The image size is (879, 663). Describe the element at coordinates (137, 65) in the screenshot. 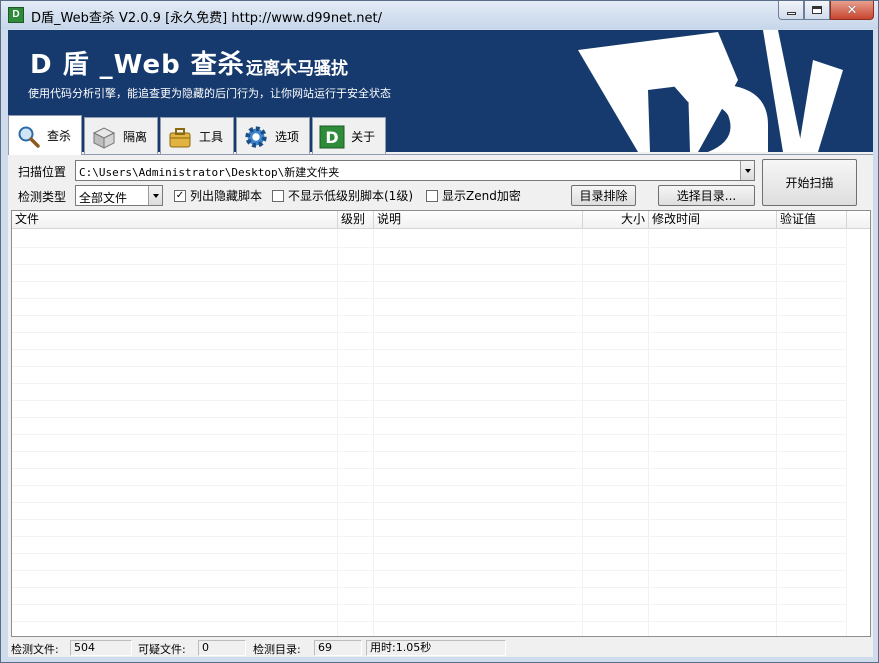

I see `banner-title: D 盾 _Web 查杀` at that location.